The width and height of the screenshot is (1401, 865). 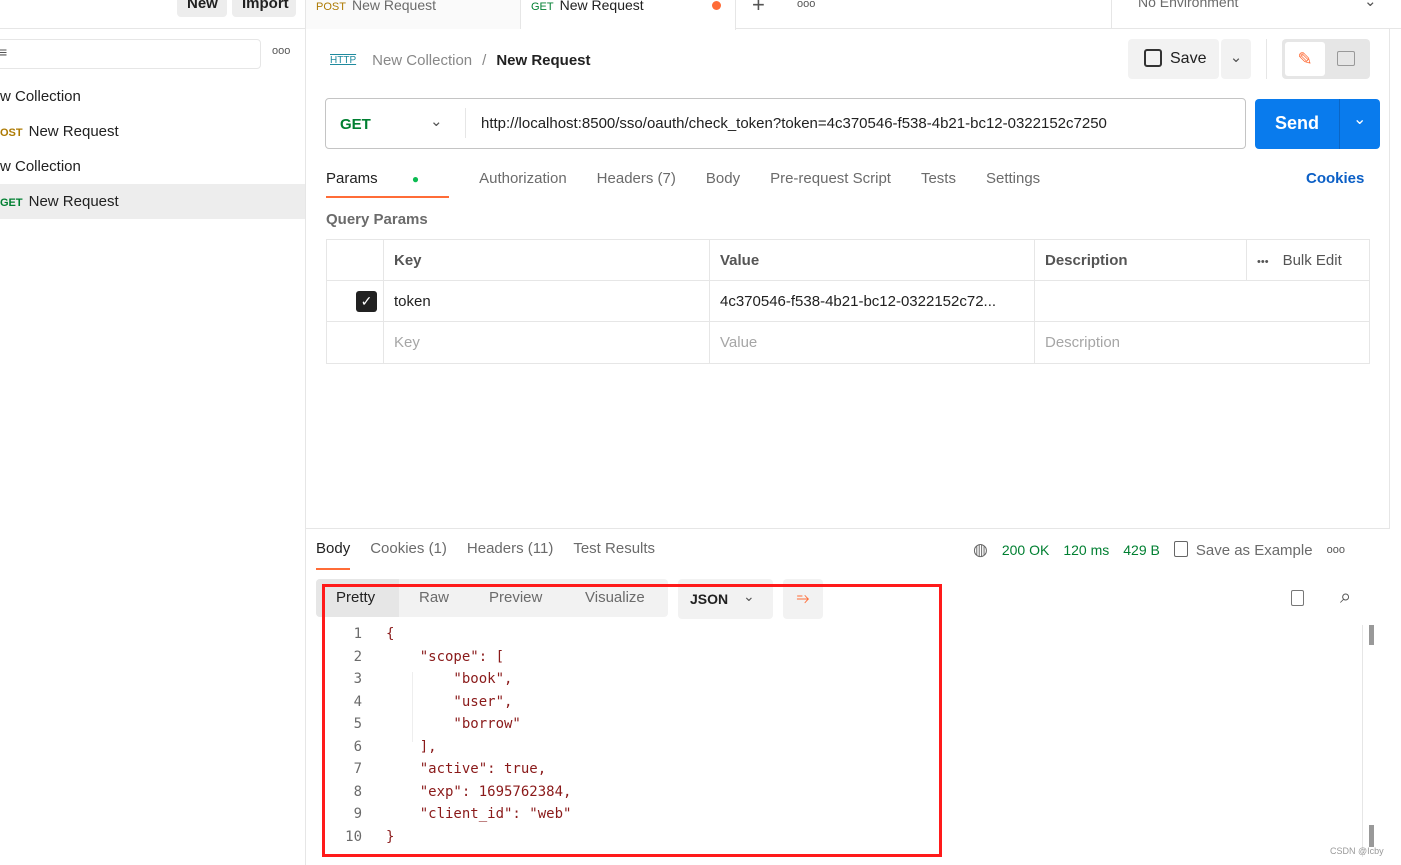 I want to click on breadcrumb: HTTP New Collection / New Request, so click(x=460, y=60).